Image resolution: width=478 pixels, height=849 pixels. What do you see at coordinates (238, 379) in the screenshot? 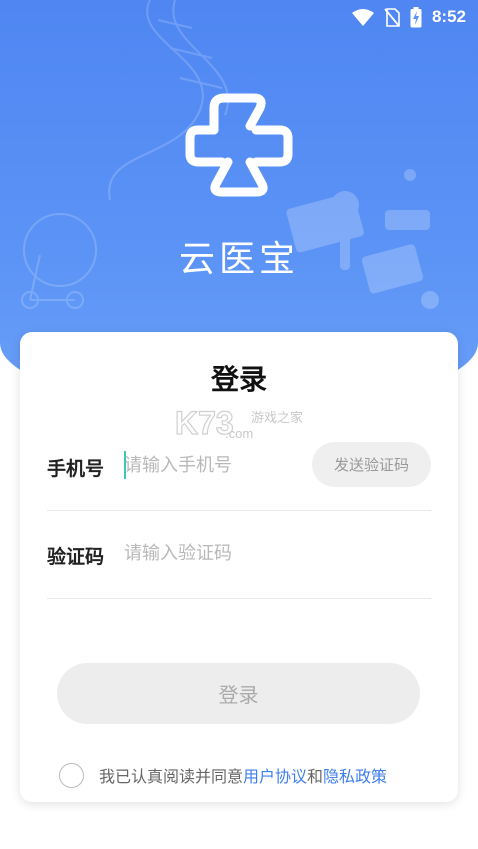
I see `login-title: 登录` at bounding box center [238, 379].